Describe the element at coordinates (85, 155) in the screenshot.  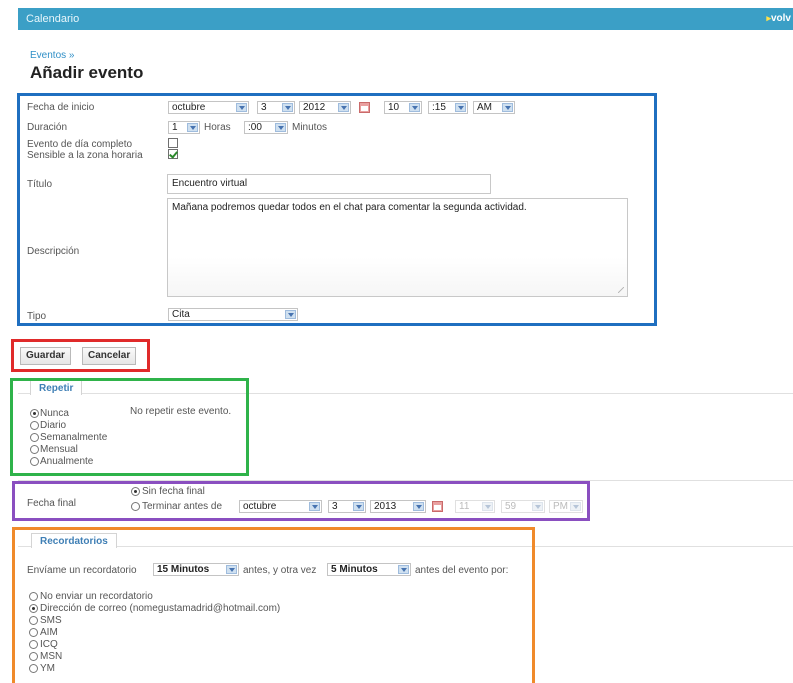
I see `timezone-label: Sensible a la zona horaria` at that location.